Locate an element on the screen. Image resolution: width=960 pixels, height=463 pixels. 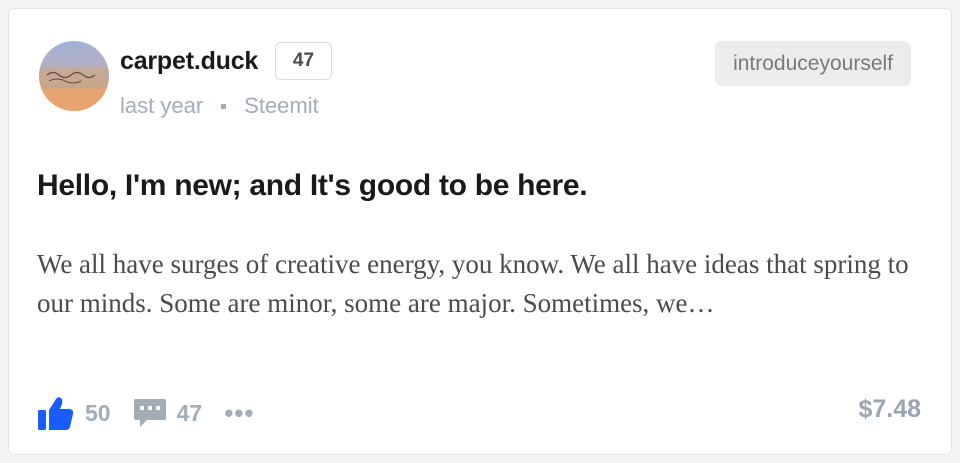
post-footer: 50 47 ••• is located at coordinates (146, 413).